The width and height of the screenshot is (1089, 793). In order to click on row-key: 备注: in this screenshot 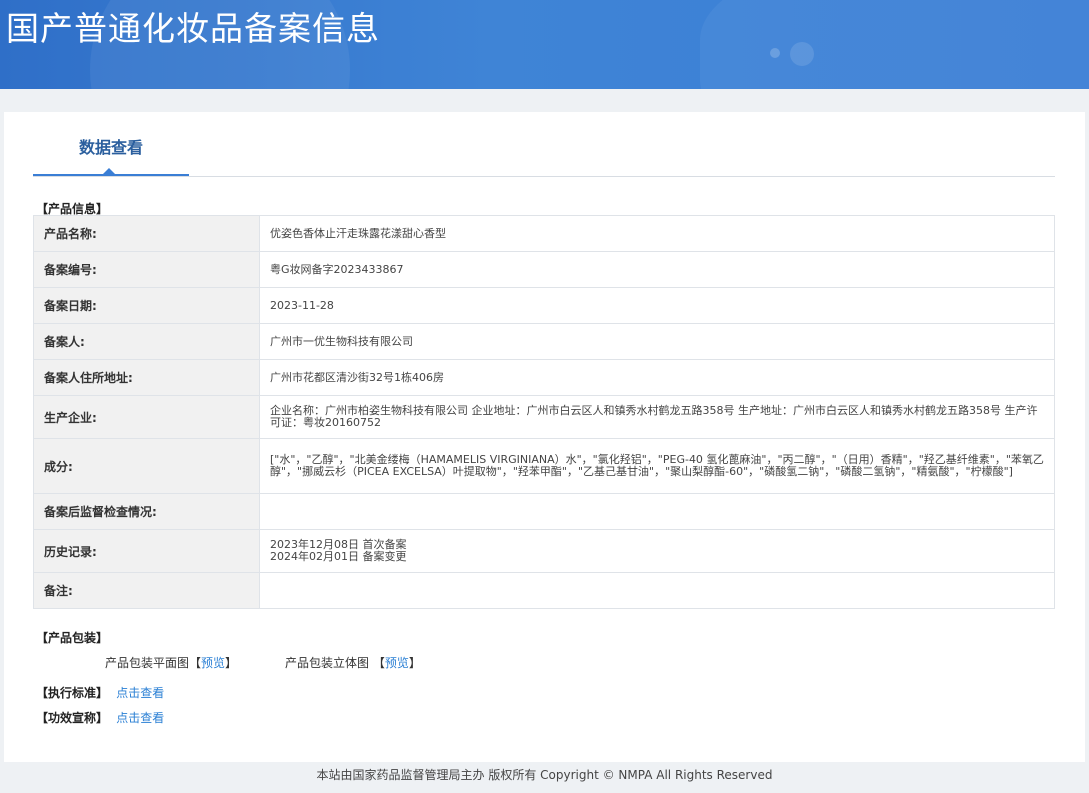, I will do `click(146, 590)`.